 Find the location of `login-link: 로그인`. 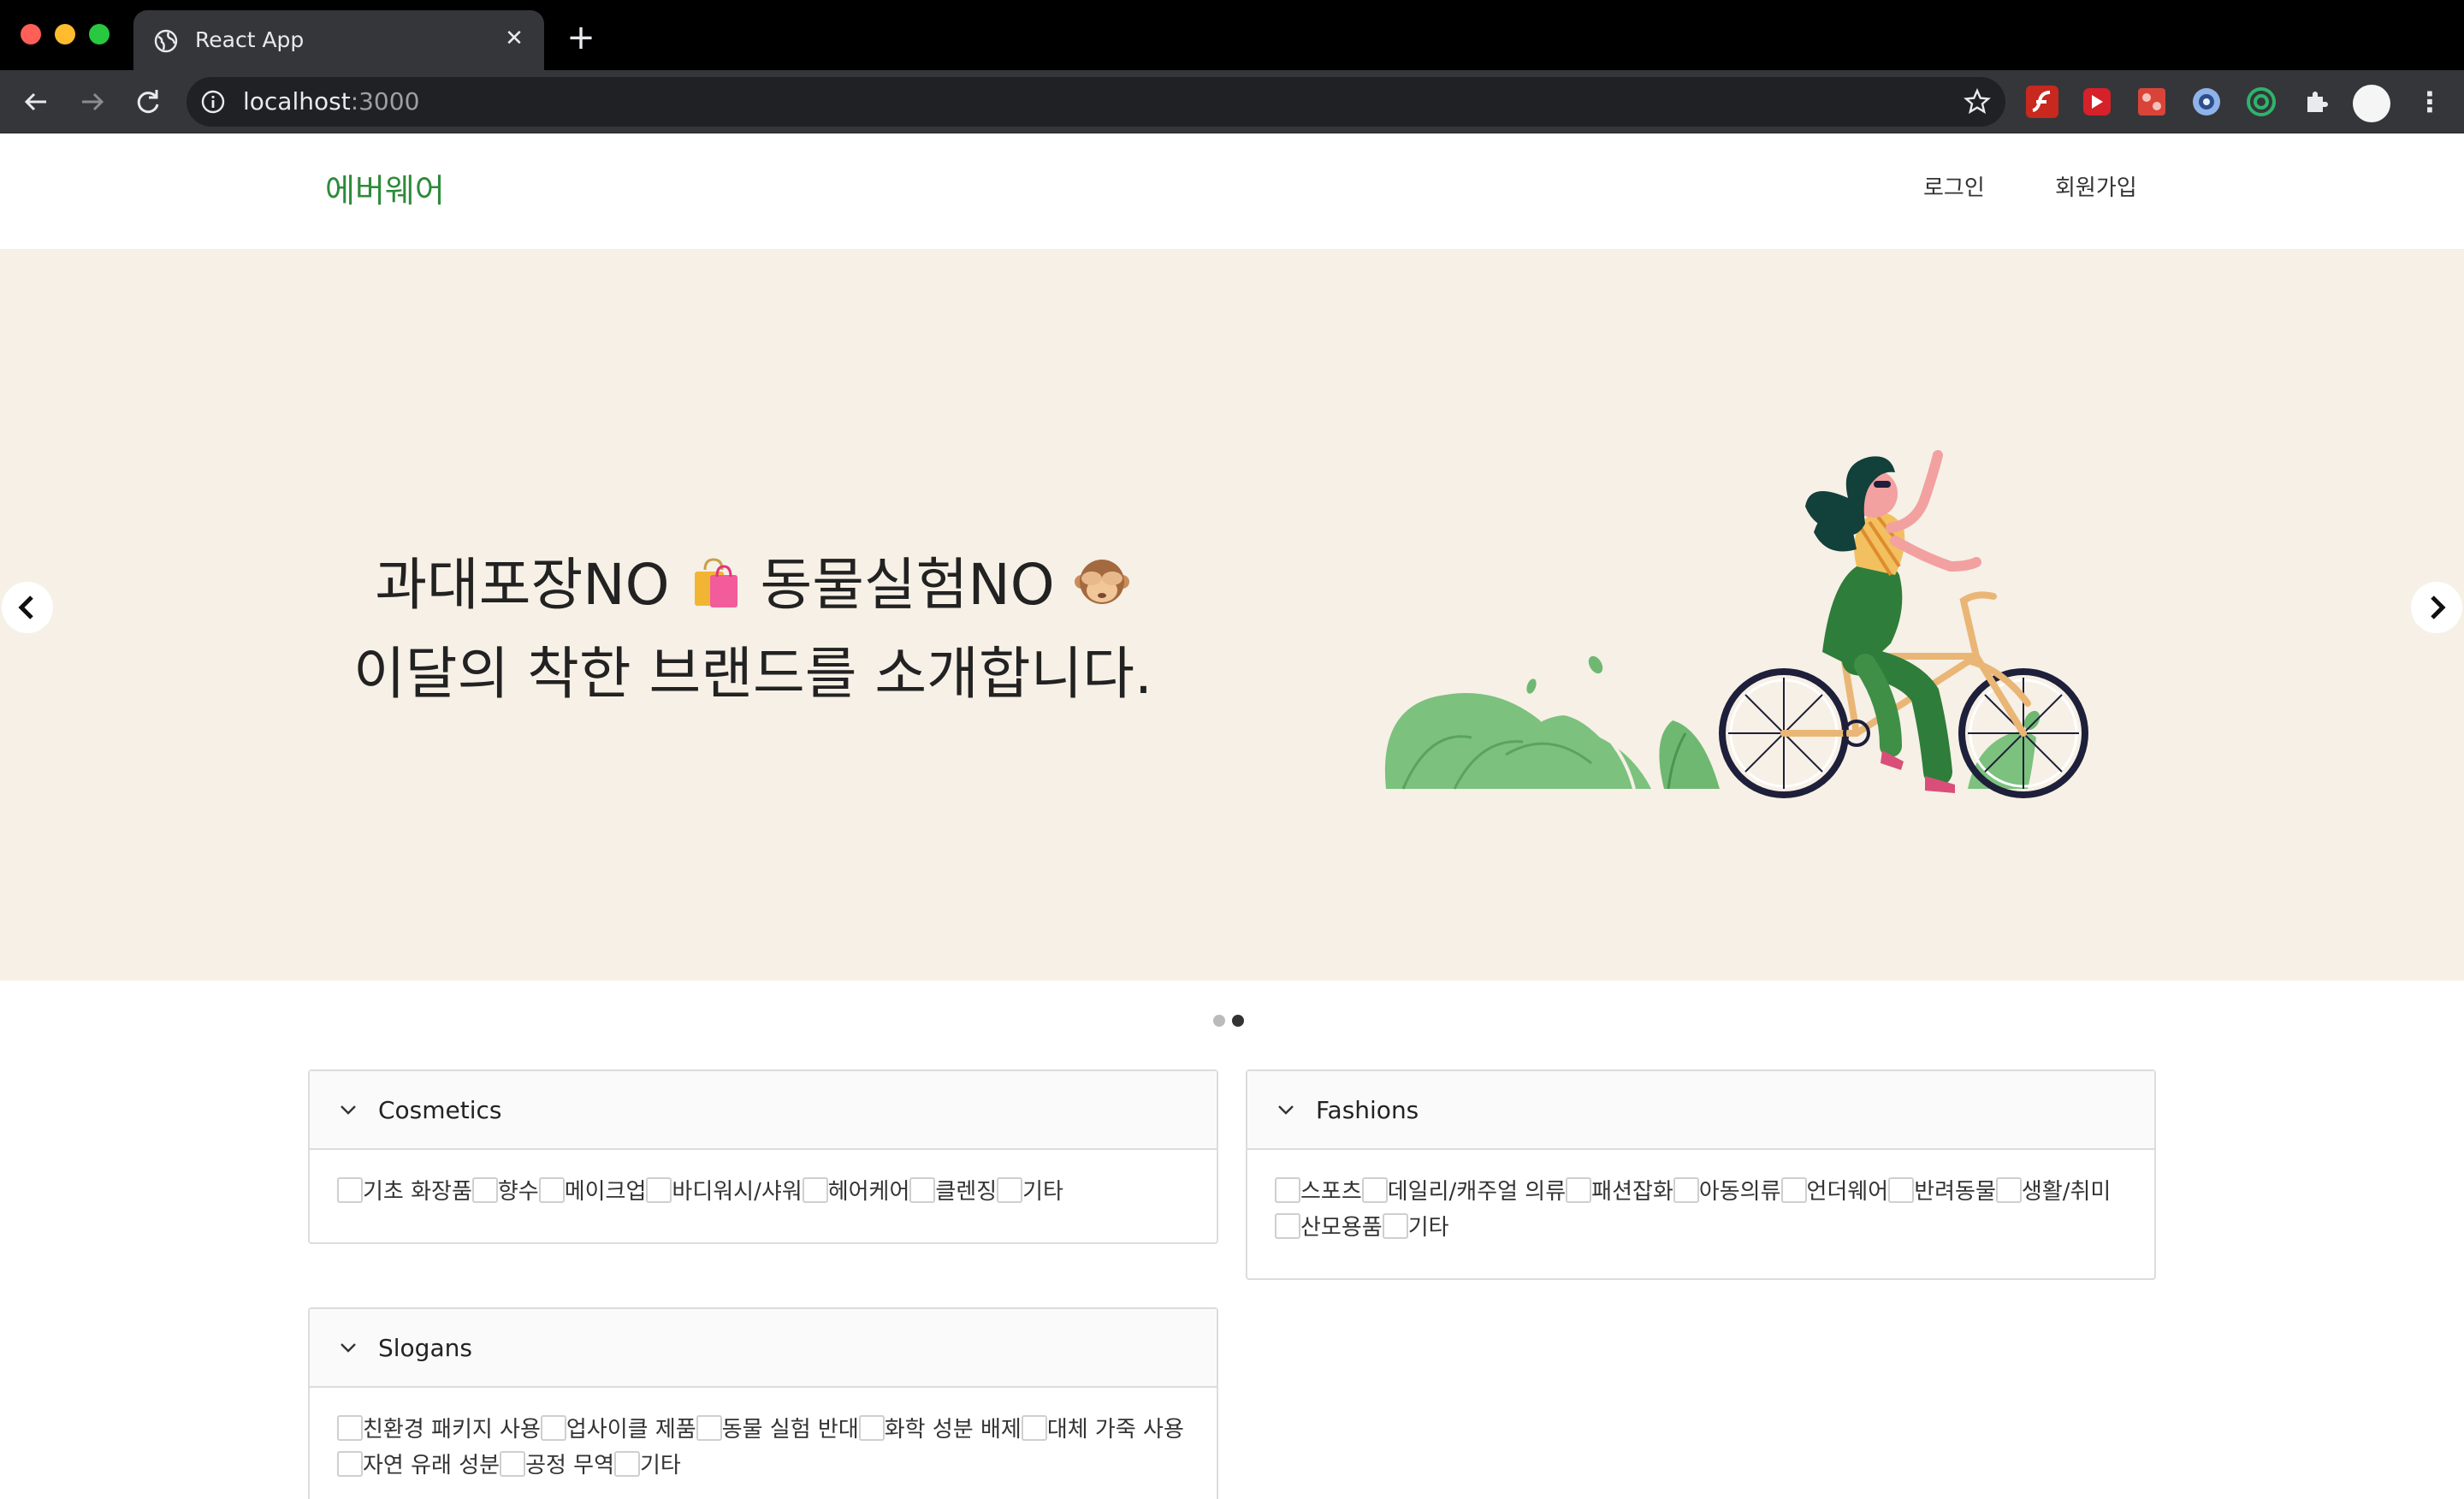

login-link: 로그인 is located at coordinates (1954, 188).